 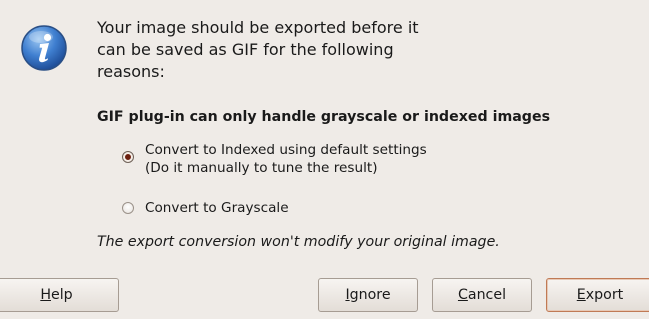 What do you see at coordinates (261, 168) in the screenshot?
I see `radio-option-label-line2: (Do it manually to tune the result)` at bounding box center [261, 168].